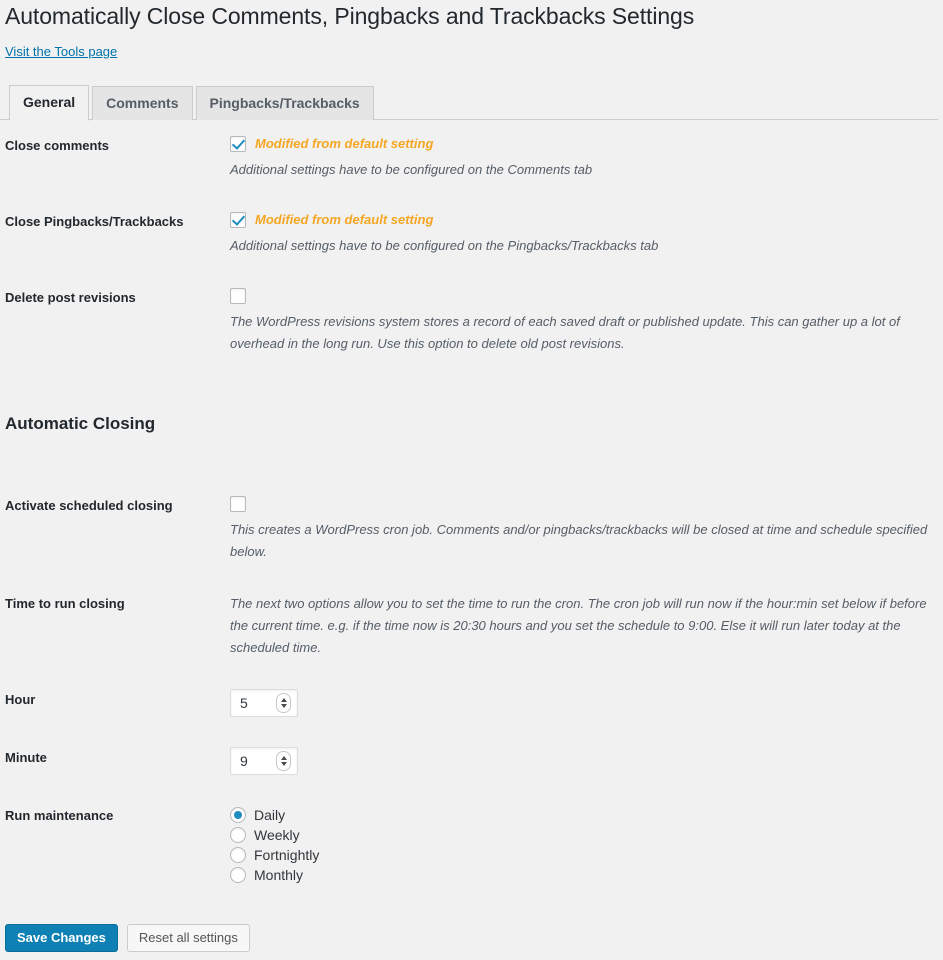  I want to click on close-pingbacks-checkbox, so click(238, 220).